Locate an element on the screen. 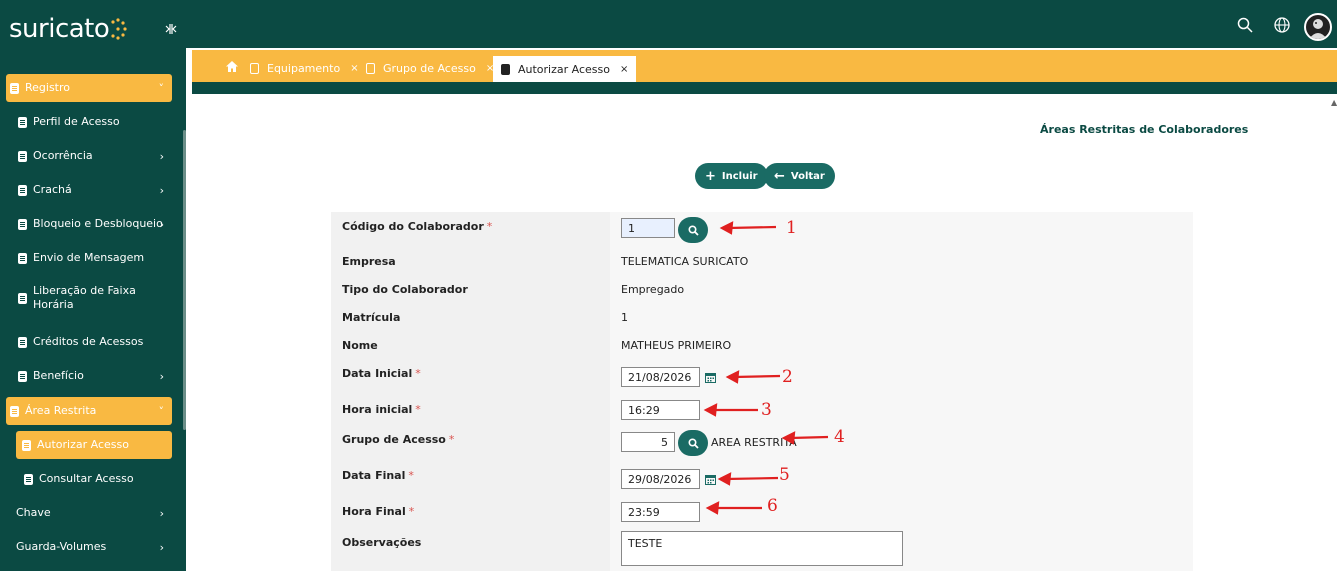 The image size is (1337, 571). data-inicial-input: 21/08/2026 is located at coordinates (660, 377).